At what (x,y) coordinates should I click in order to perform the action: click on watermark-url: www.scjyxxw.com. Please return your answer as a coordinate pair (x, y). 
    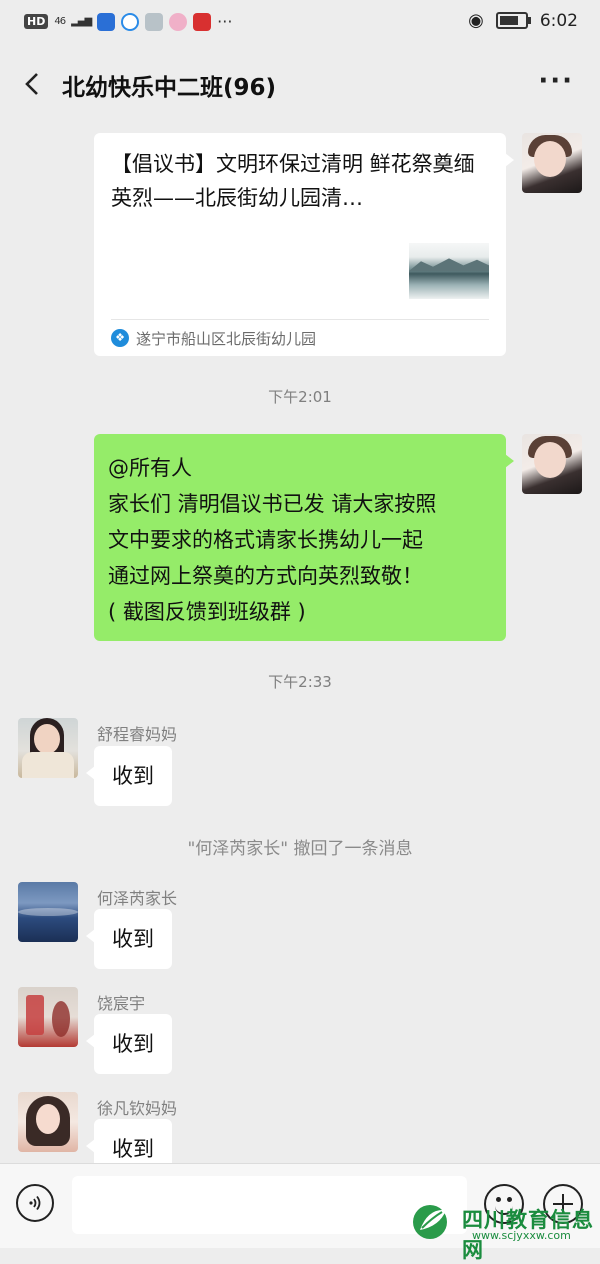
    Looking at the image, I should click on (521, 1235).